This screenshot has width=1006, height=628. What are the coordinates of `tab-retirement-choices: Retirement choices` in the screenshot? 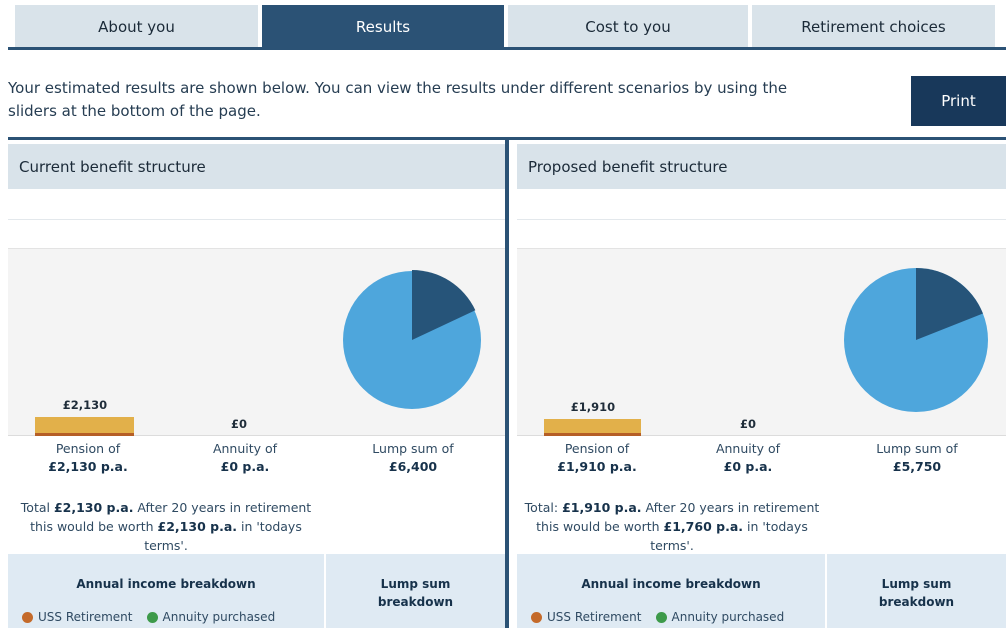 It's located at (873, 26).